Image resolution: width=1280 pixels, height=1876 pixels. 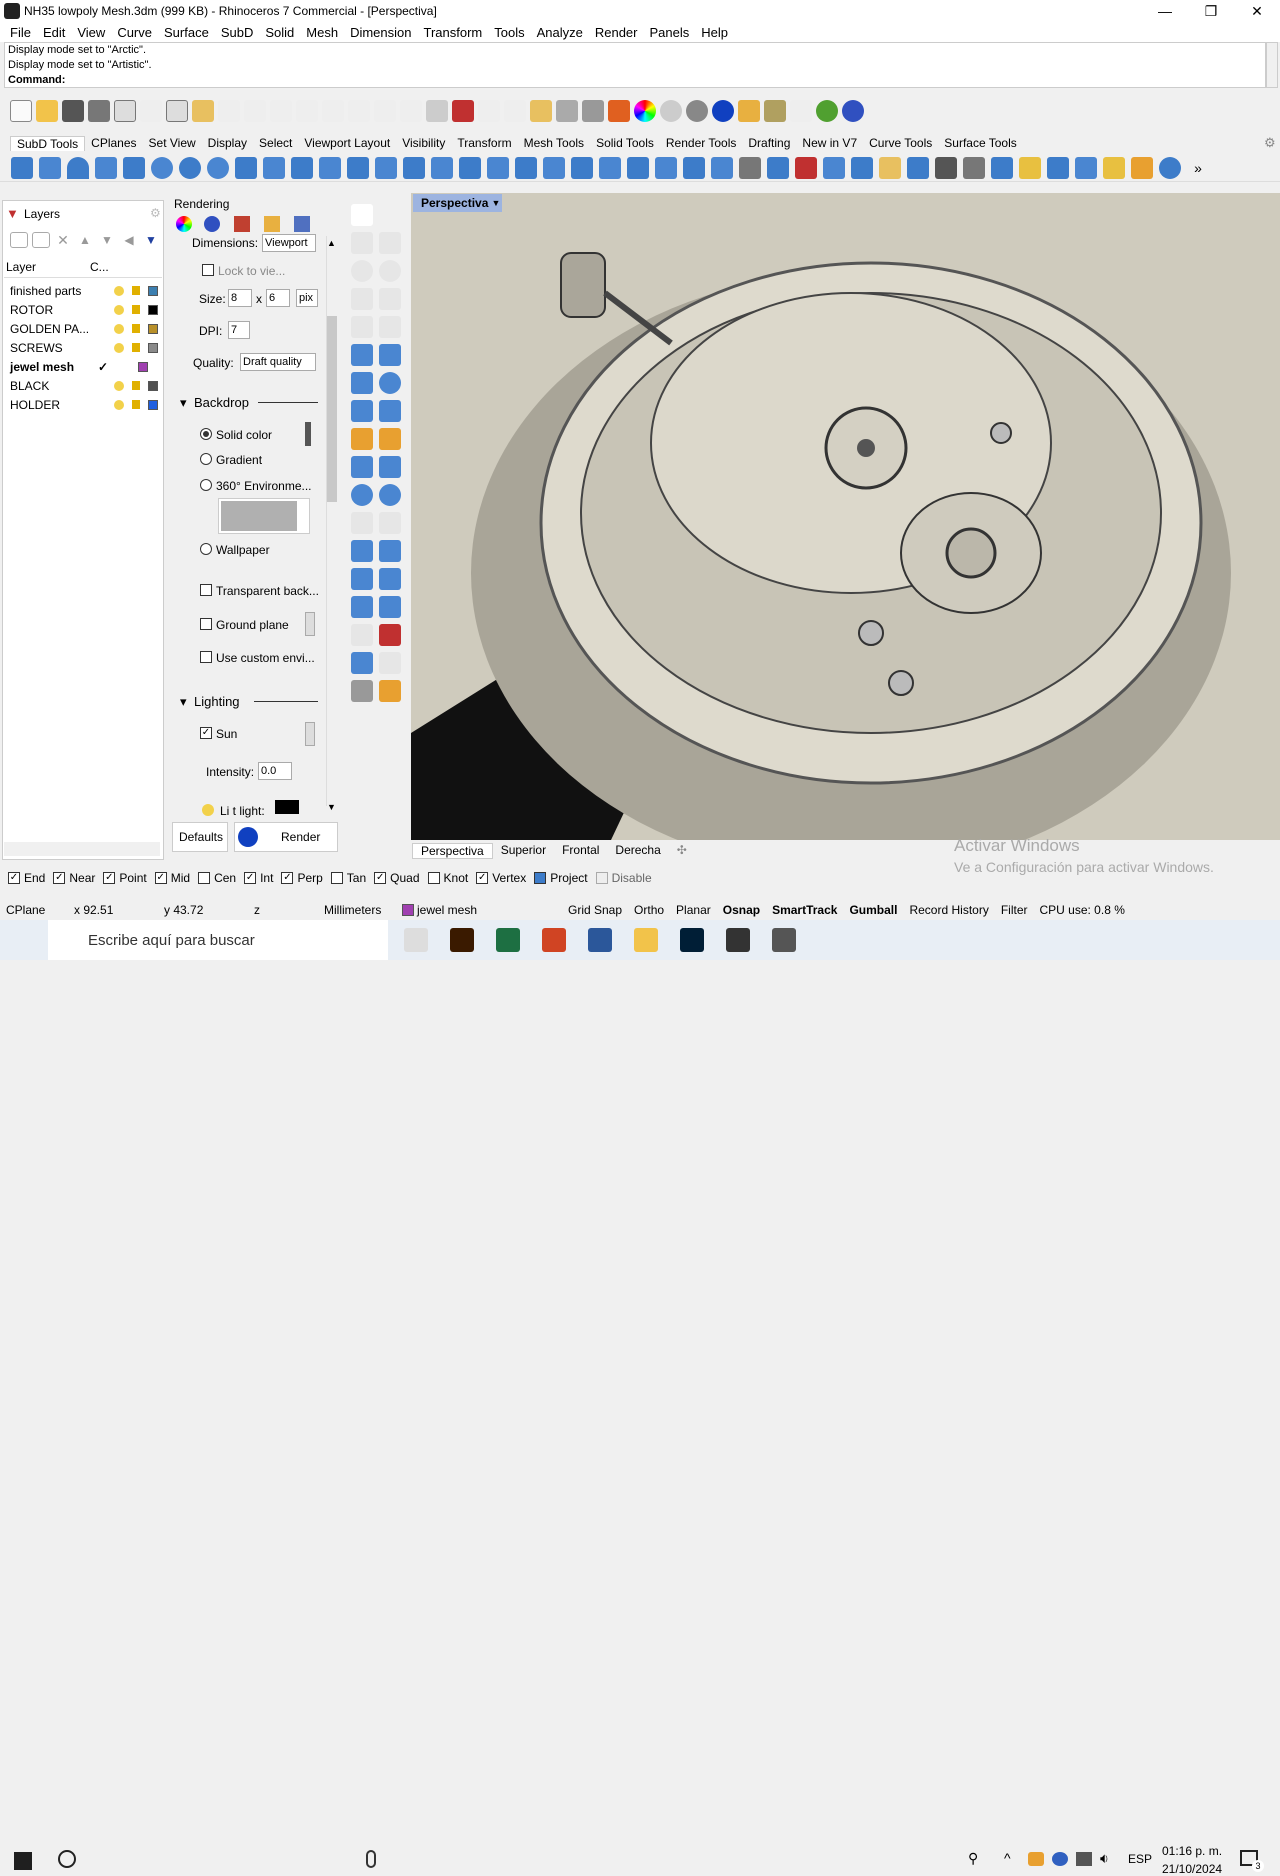 I want to click on rendering-scroll-thumb, so click(x=332, y=409).